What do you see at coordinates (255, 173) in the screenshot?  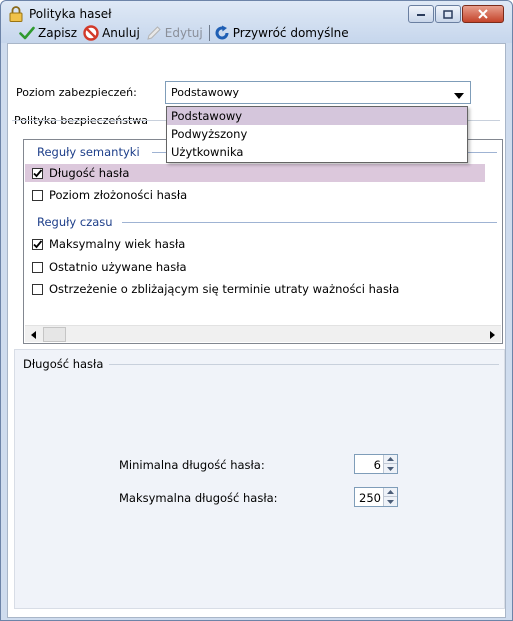 I see `rule-item-password-length: Długość hasła` at bounding box center [255, 173].